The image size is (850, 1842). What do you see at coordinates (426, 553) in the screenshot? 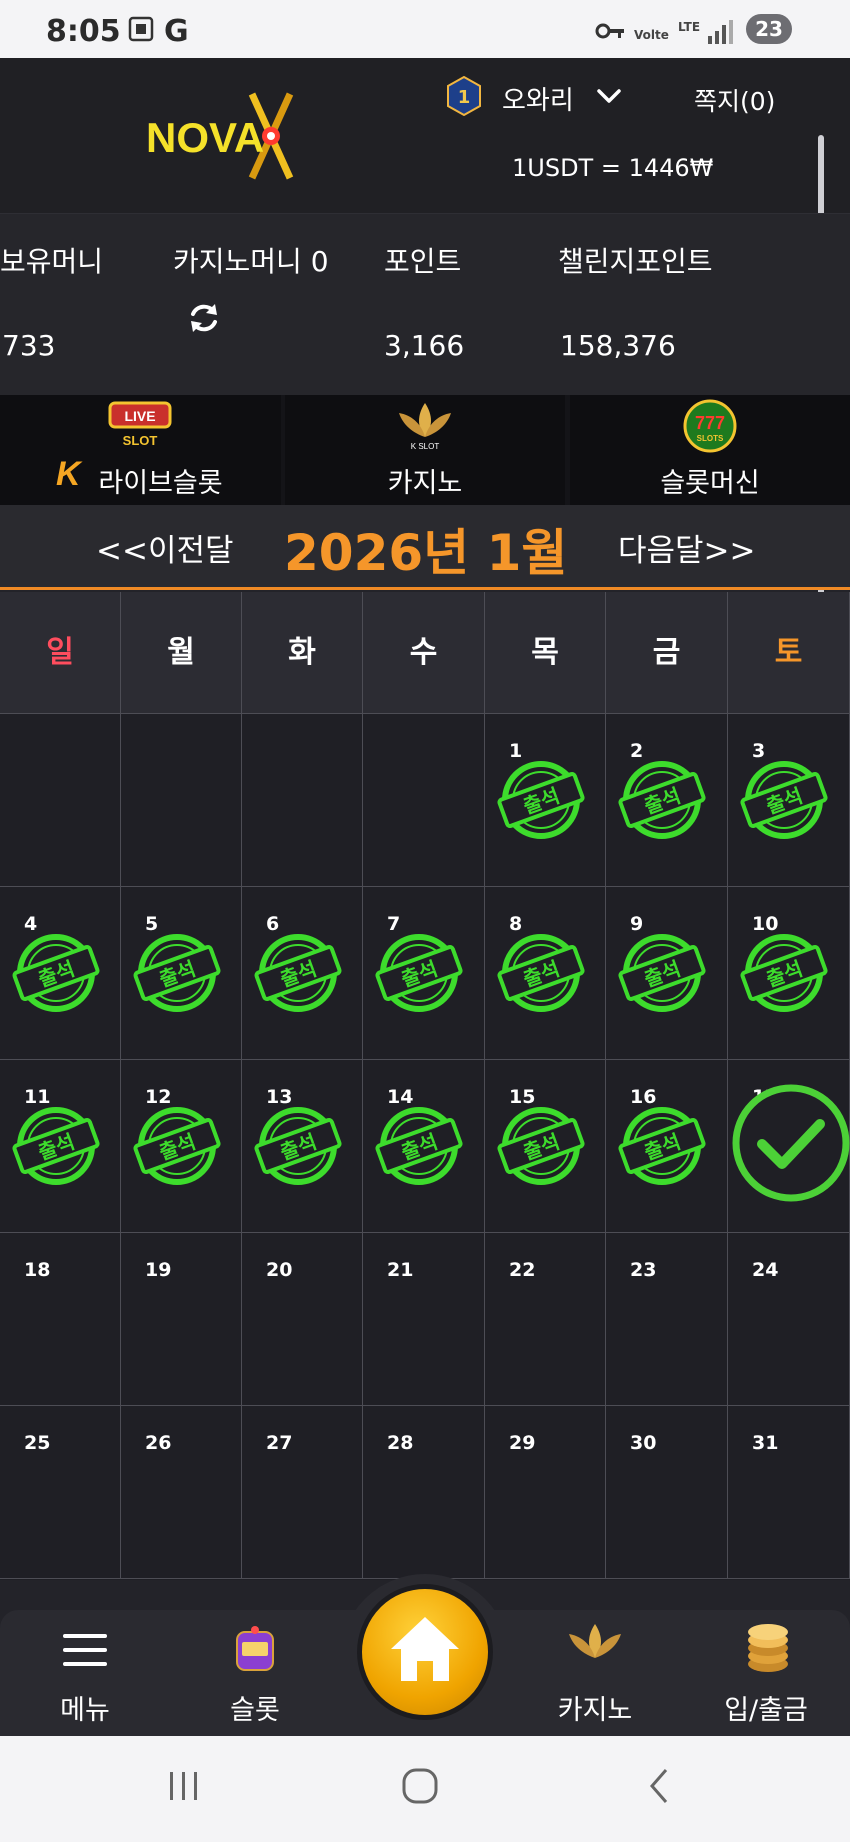
I see `month-title: 2026년 1월` at bounding box center [426, 553].